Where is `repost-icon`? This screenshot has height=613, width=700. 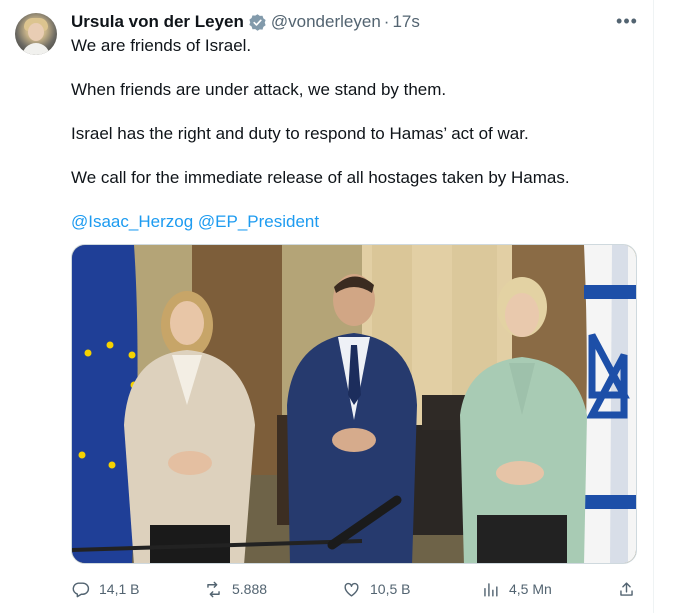 repost-icon is located at coordinates (213, 589).